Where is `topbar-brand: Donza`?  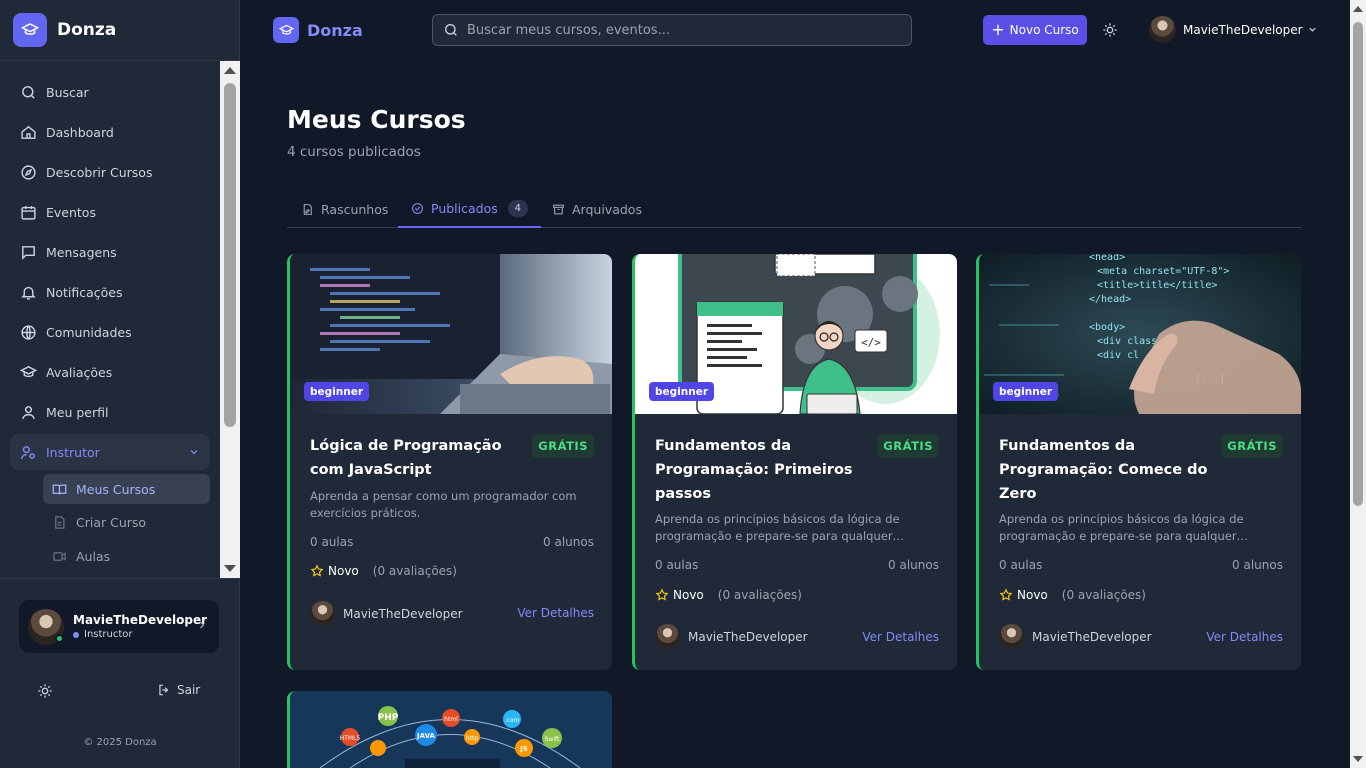
topbar-brand: Donza is located at coordinates (318, 30).